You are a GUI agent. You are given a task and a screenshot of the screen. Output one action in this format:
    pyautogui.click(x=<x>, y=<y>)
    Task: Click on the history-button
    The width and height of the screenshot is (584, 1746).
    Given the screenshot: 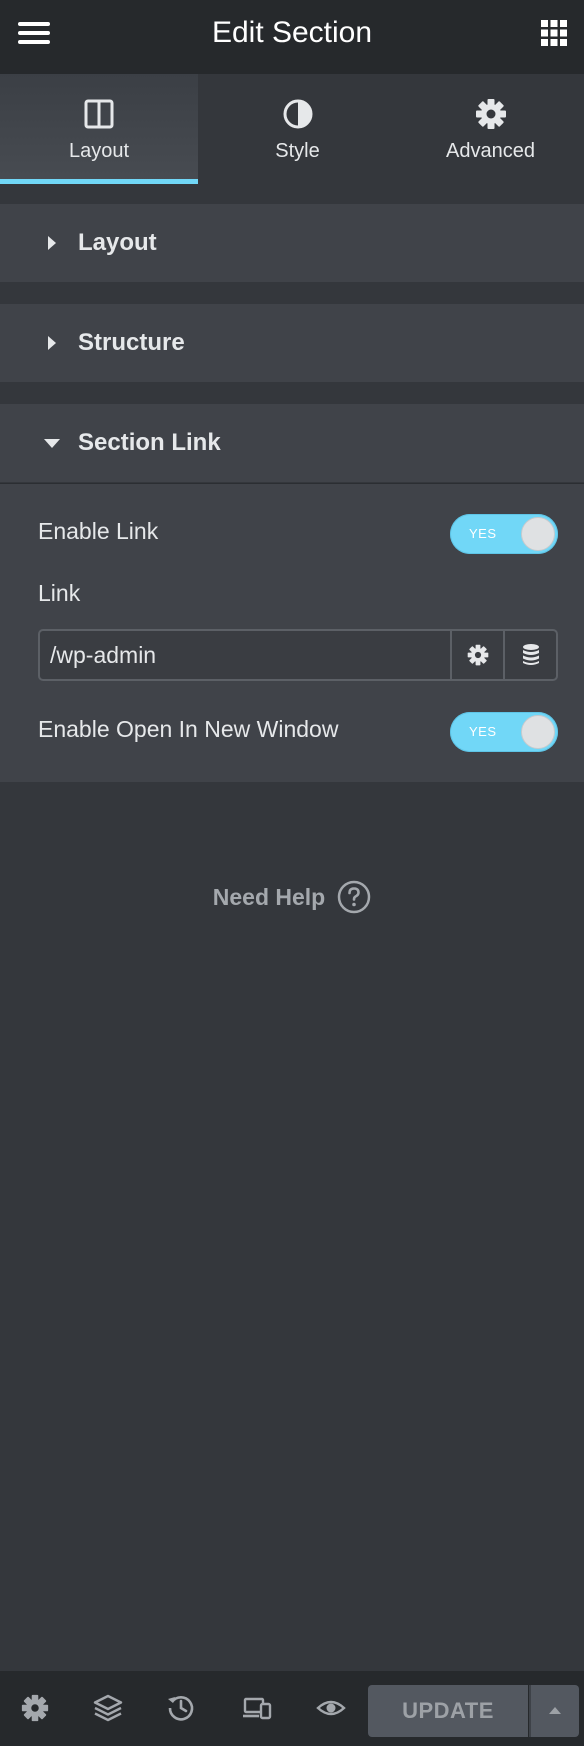 What is the action you would take?
    pyautogui.click(x=181, y=1708)
    